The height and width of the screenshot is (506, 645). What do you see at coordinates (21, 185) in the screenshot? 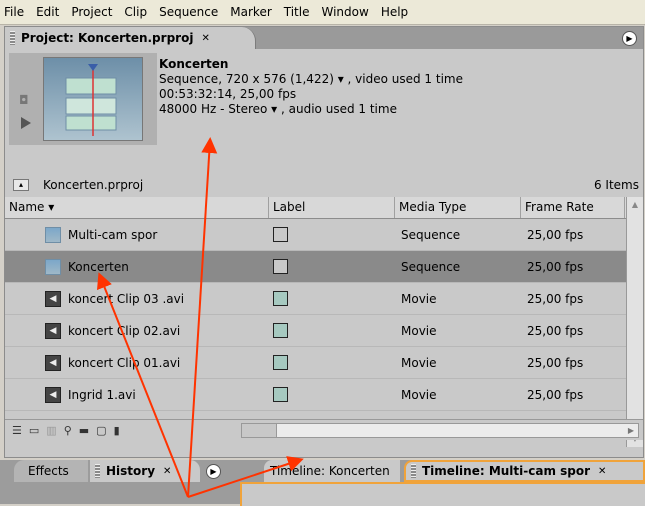
I see `up-folder-icon: ▴` at bounding box center [21, 185].